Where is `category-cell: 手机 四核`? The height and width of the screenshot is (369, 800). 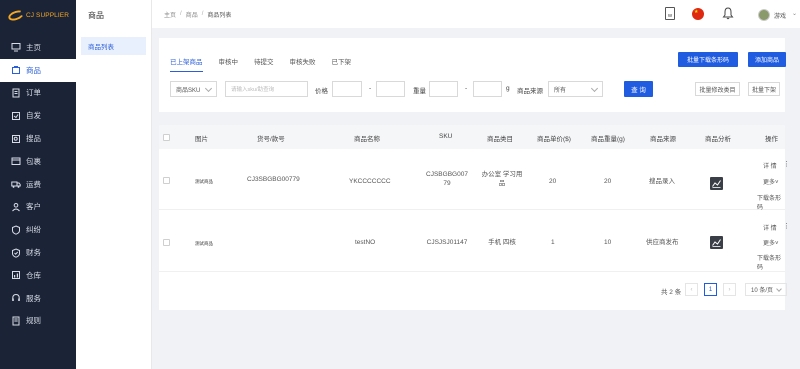
category-cell: 手机 四核 is located at coordinates (502, 243).